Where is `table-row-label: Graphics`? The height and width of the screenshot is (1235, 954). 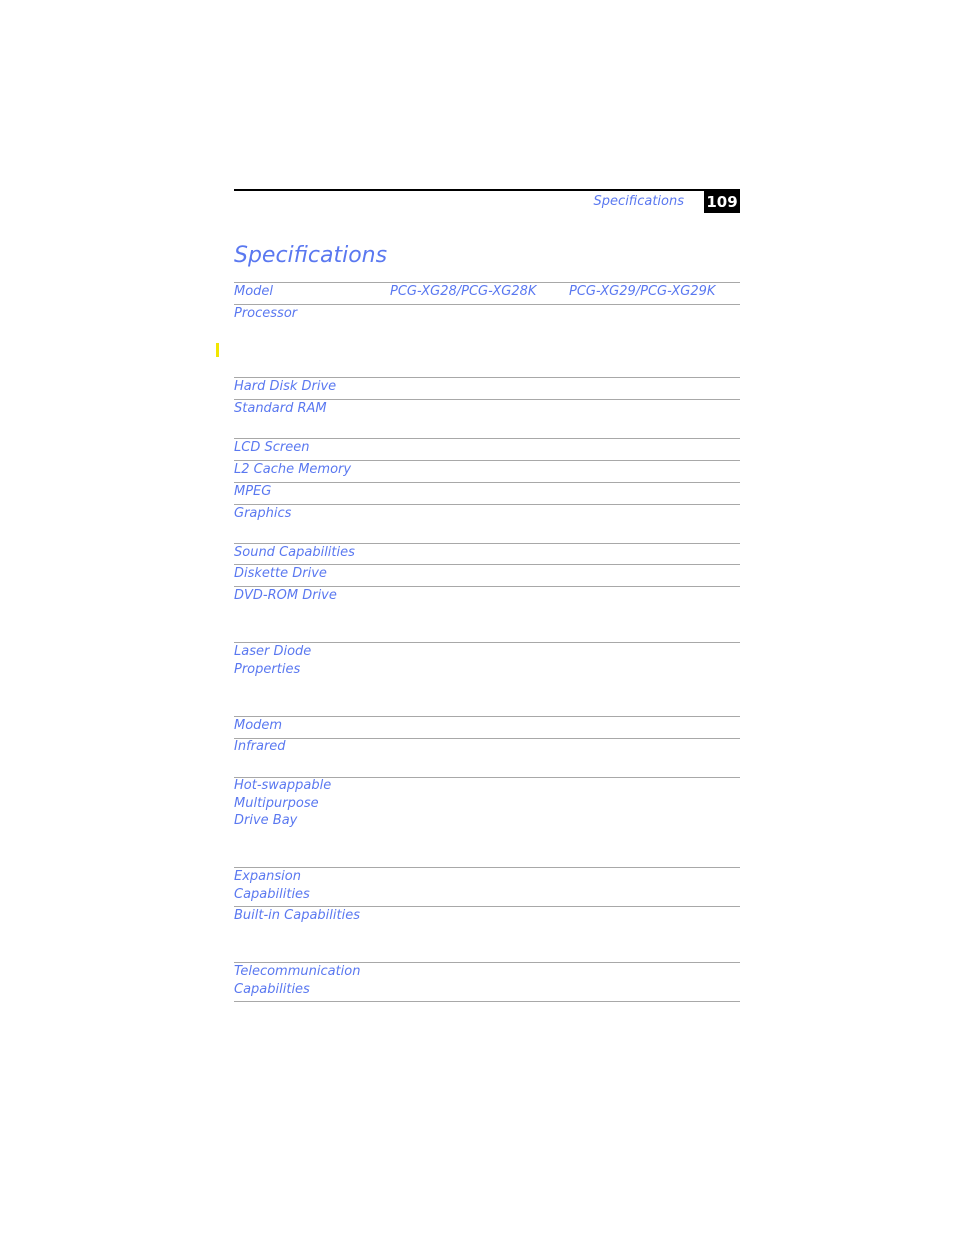 table-row-label: Graphics is located at coordinates (263, 513).